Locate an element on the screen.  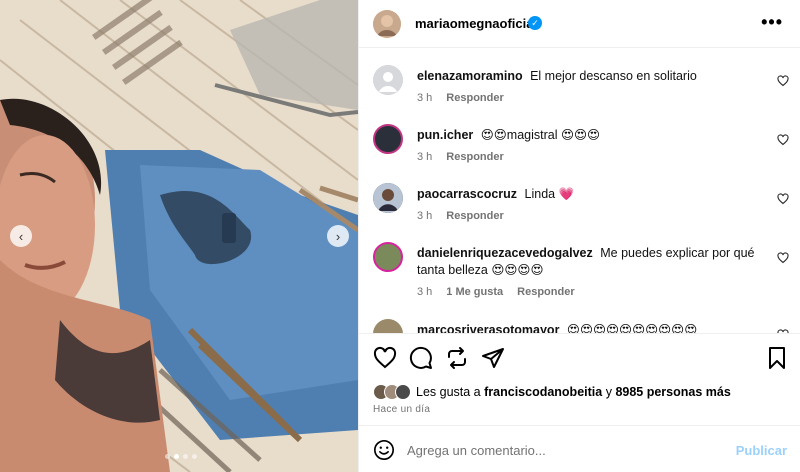
commenter-username: paocarrascocruz is located at coordinates (467, 194).